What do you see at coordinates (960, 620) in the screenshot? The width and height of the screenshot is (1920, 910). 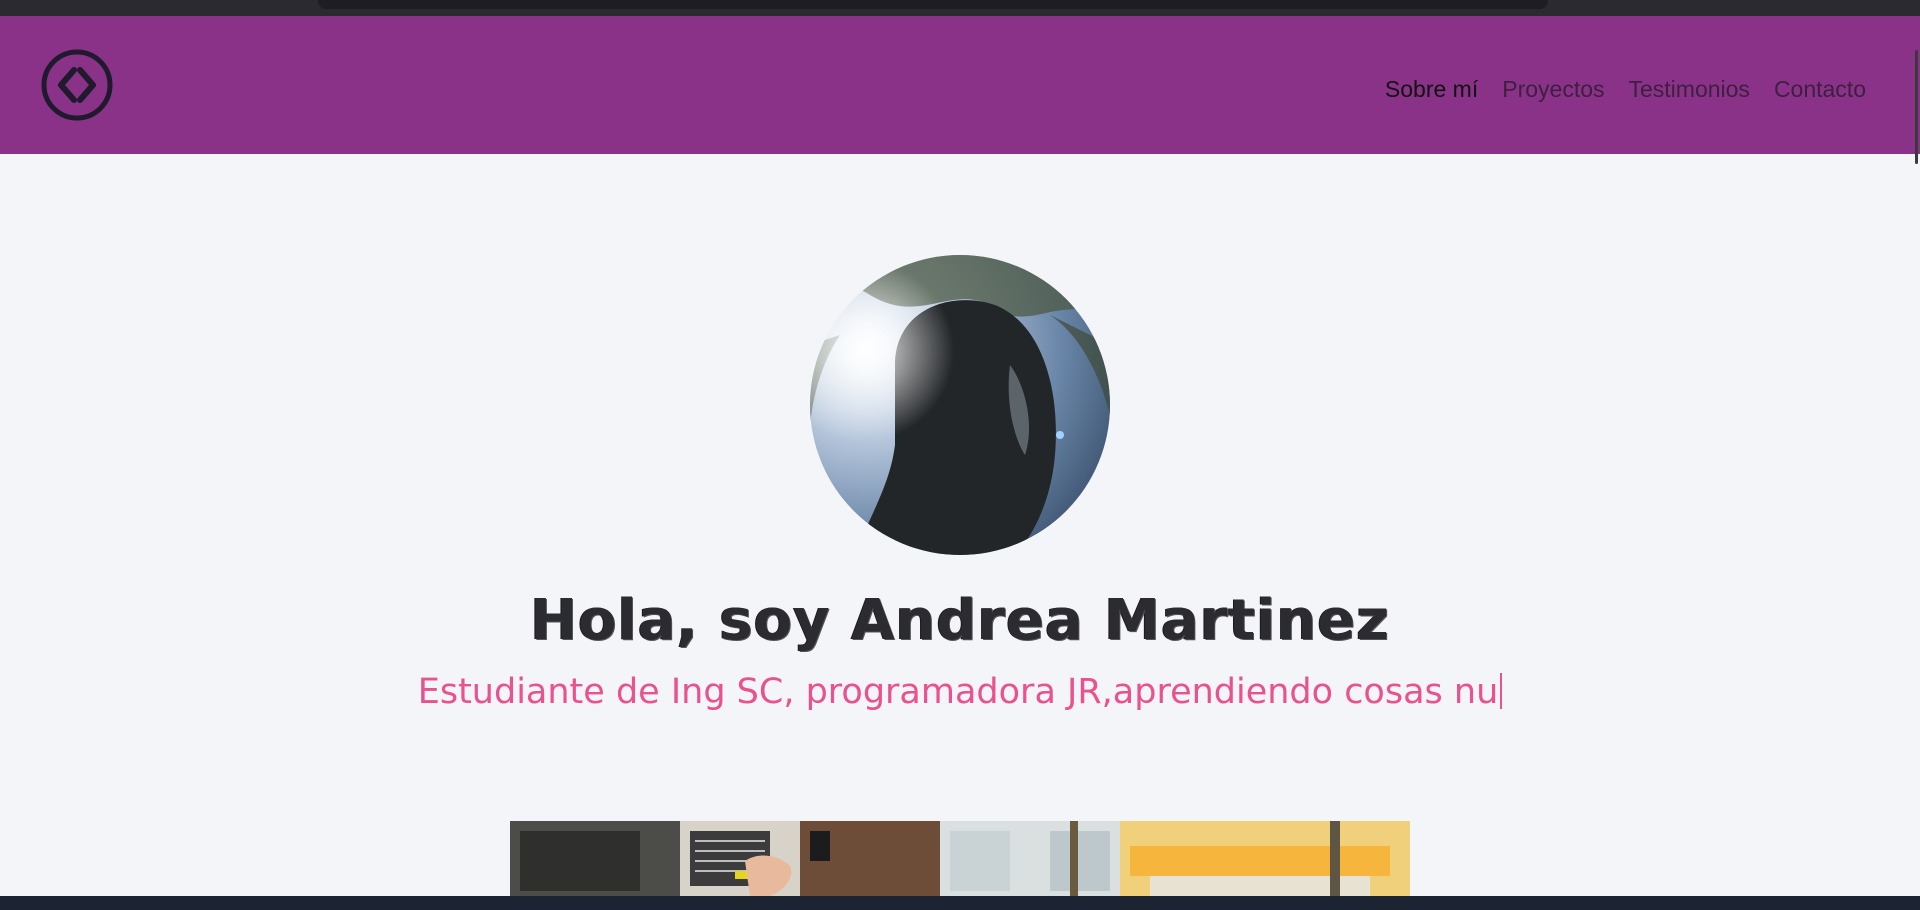 I see `hero-title: Hola, soy Andrea Martinez` at bounding box center [960, 620].